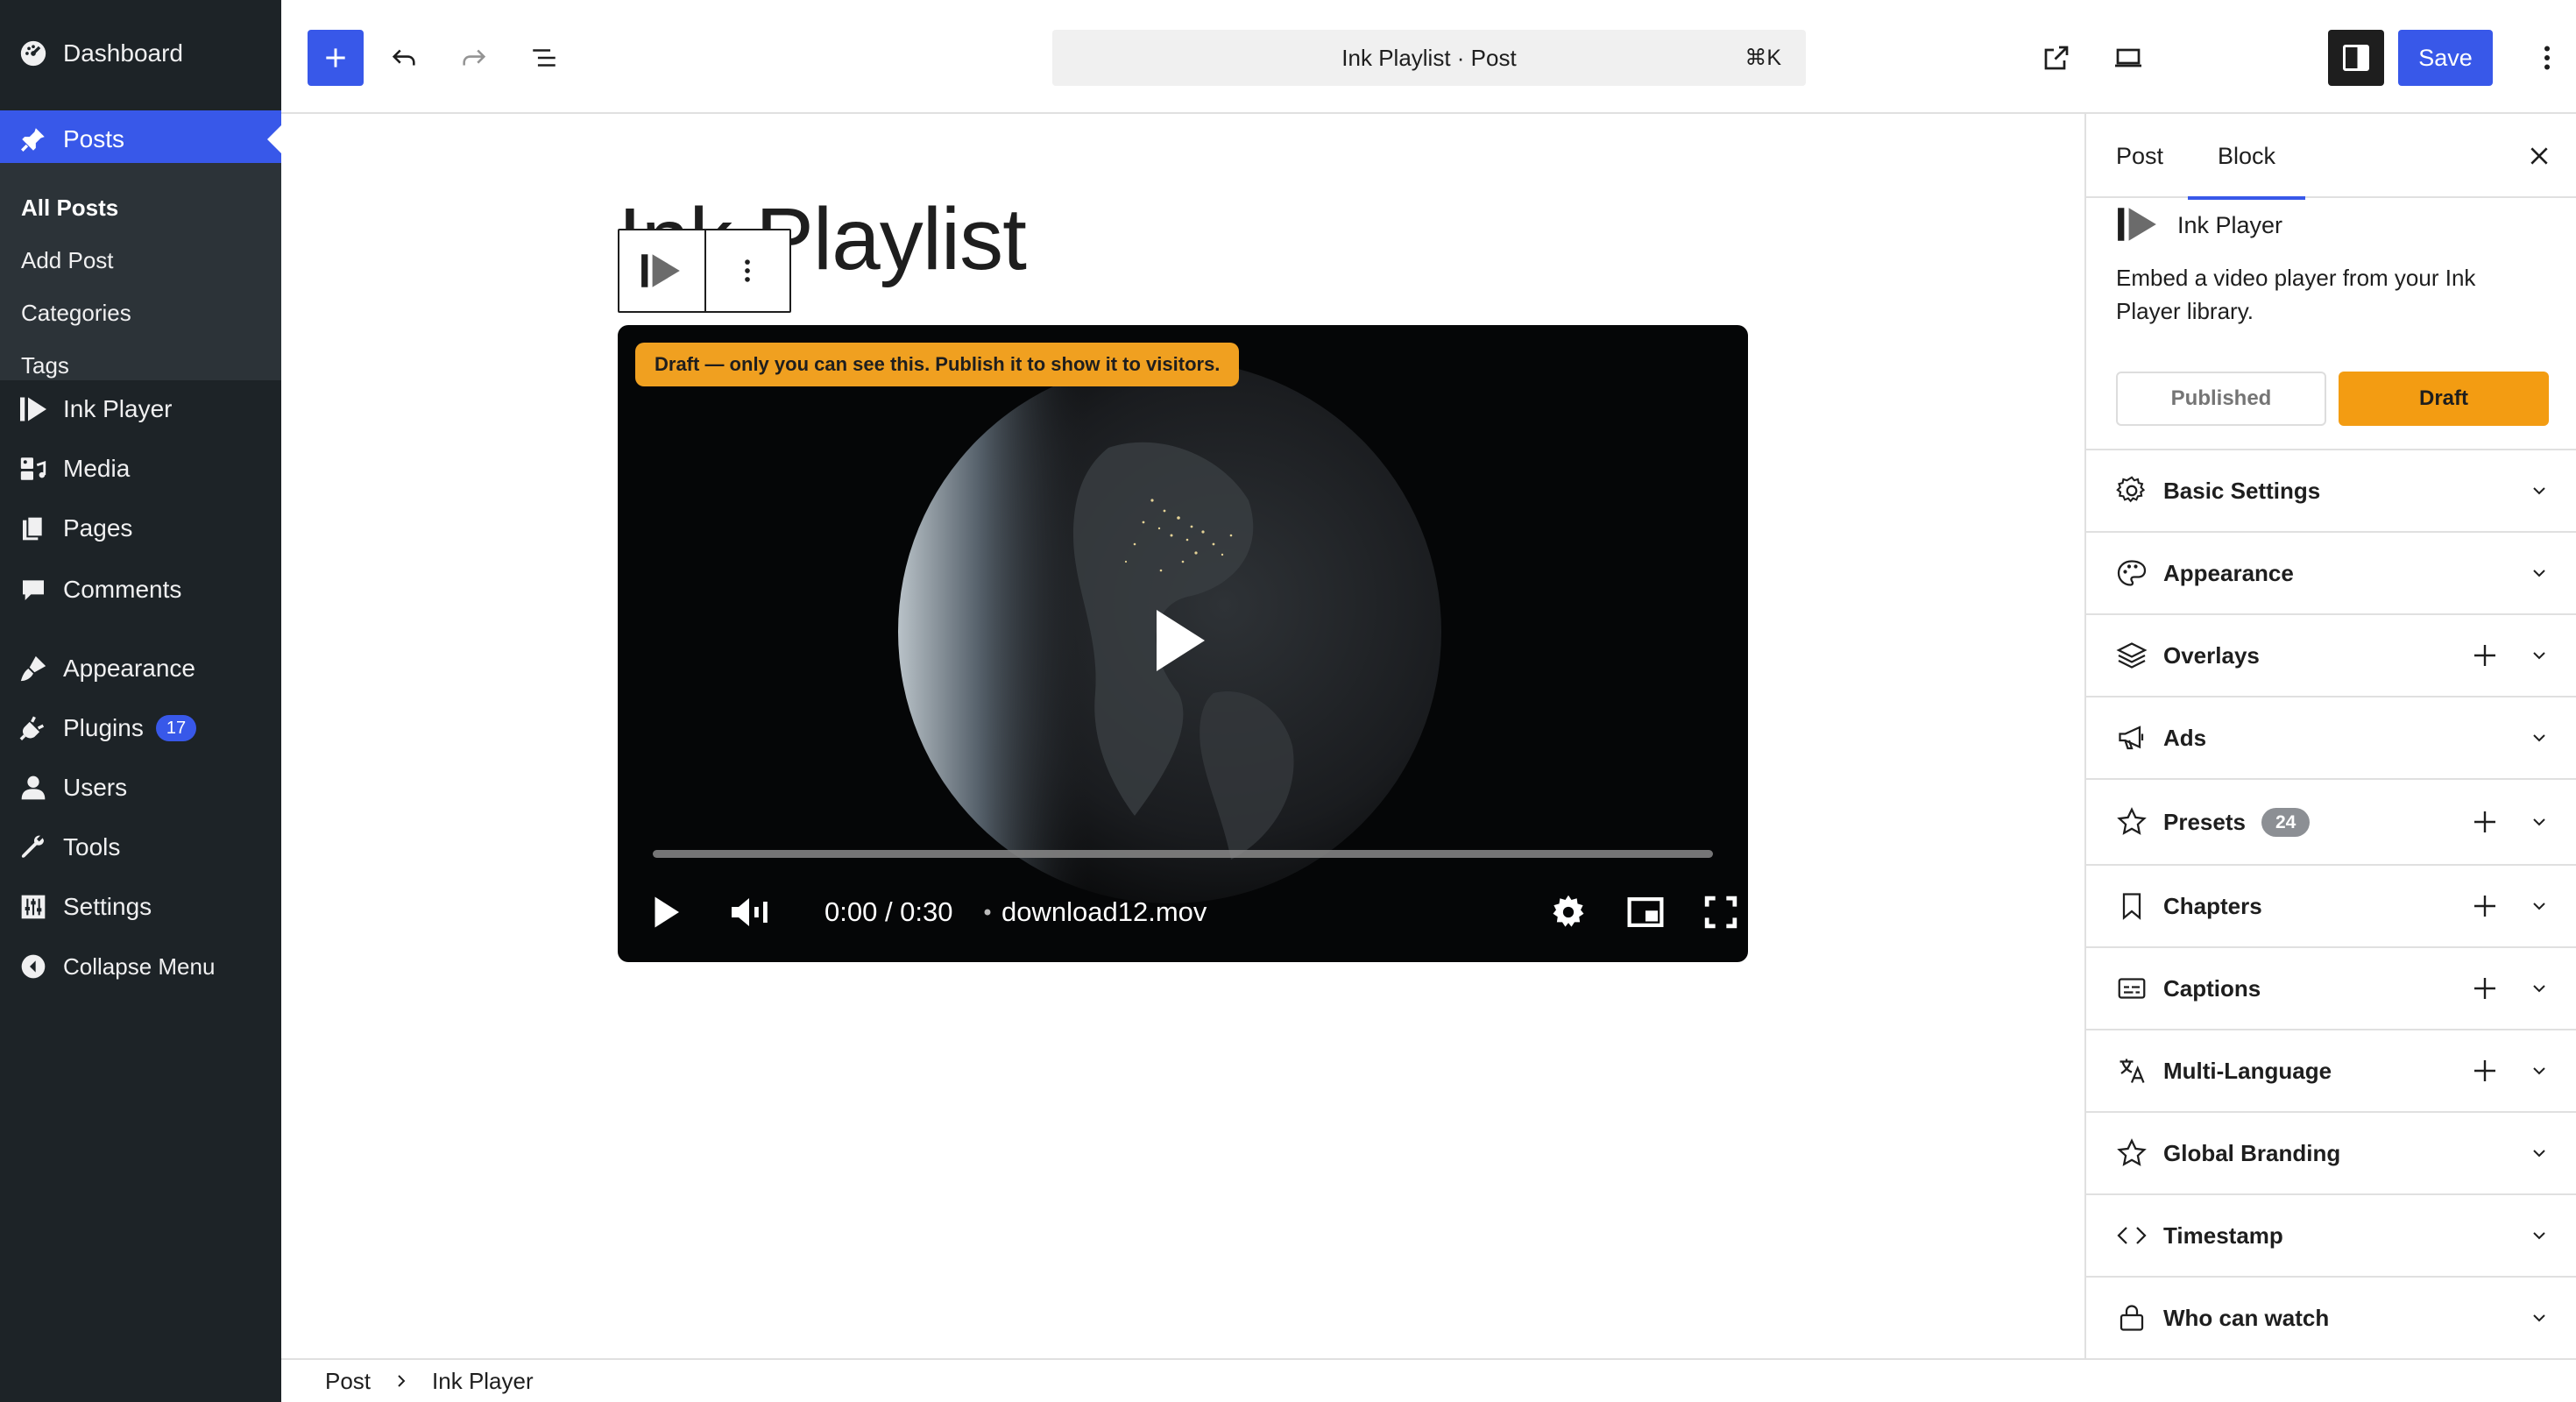  What do you see at coordinates (140, 139) in the screenshot?
I see `admin-menu-posts: Posts` at bounding box center [140, 139].